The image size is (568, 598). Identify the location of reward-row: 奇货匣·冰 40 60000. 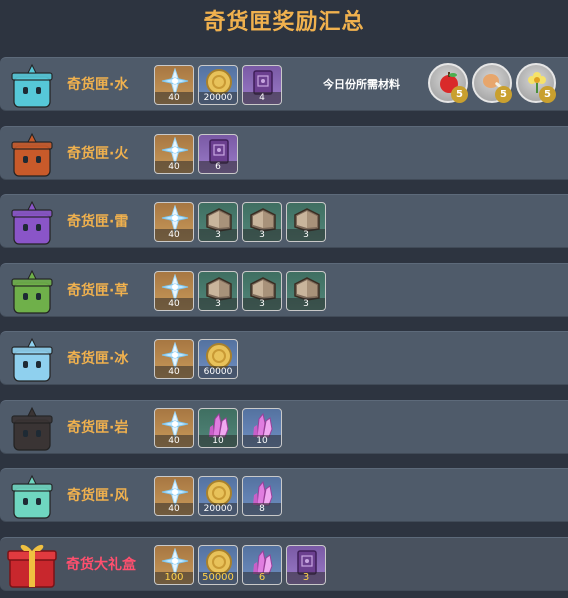
(284, 358).